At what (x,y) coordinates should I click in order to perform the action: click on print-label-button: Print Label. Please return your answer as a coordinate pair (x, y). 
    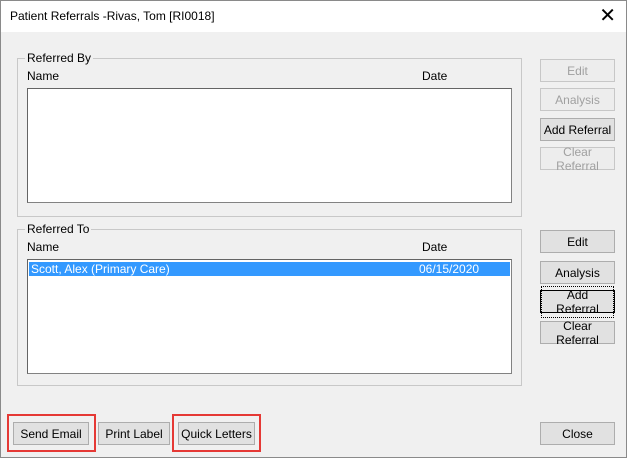
    Looking at the image, I should click on (134, 433).